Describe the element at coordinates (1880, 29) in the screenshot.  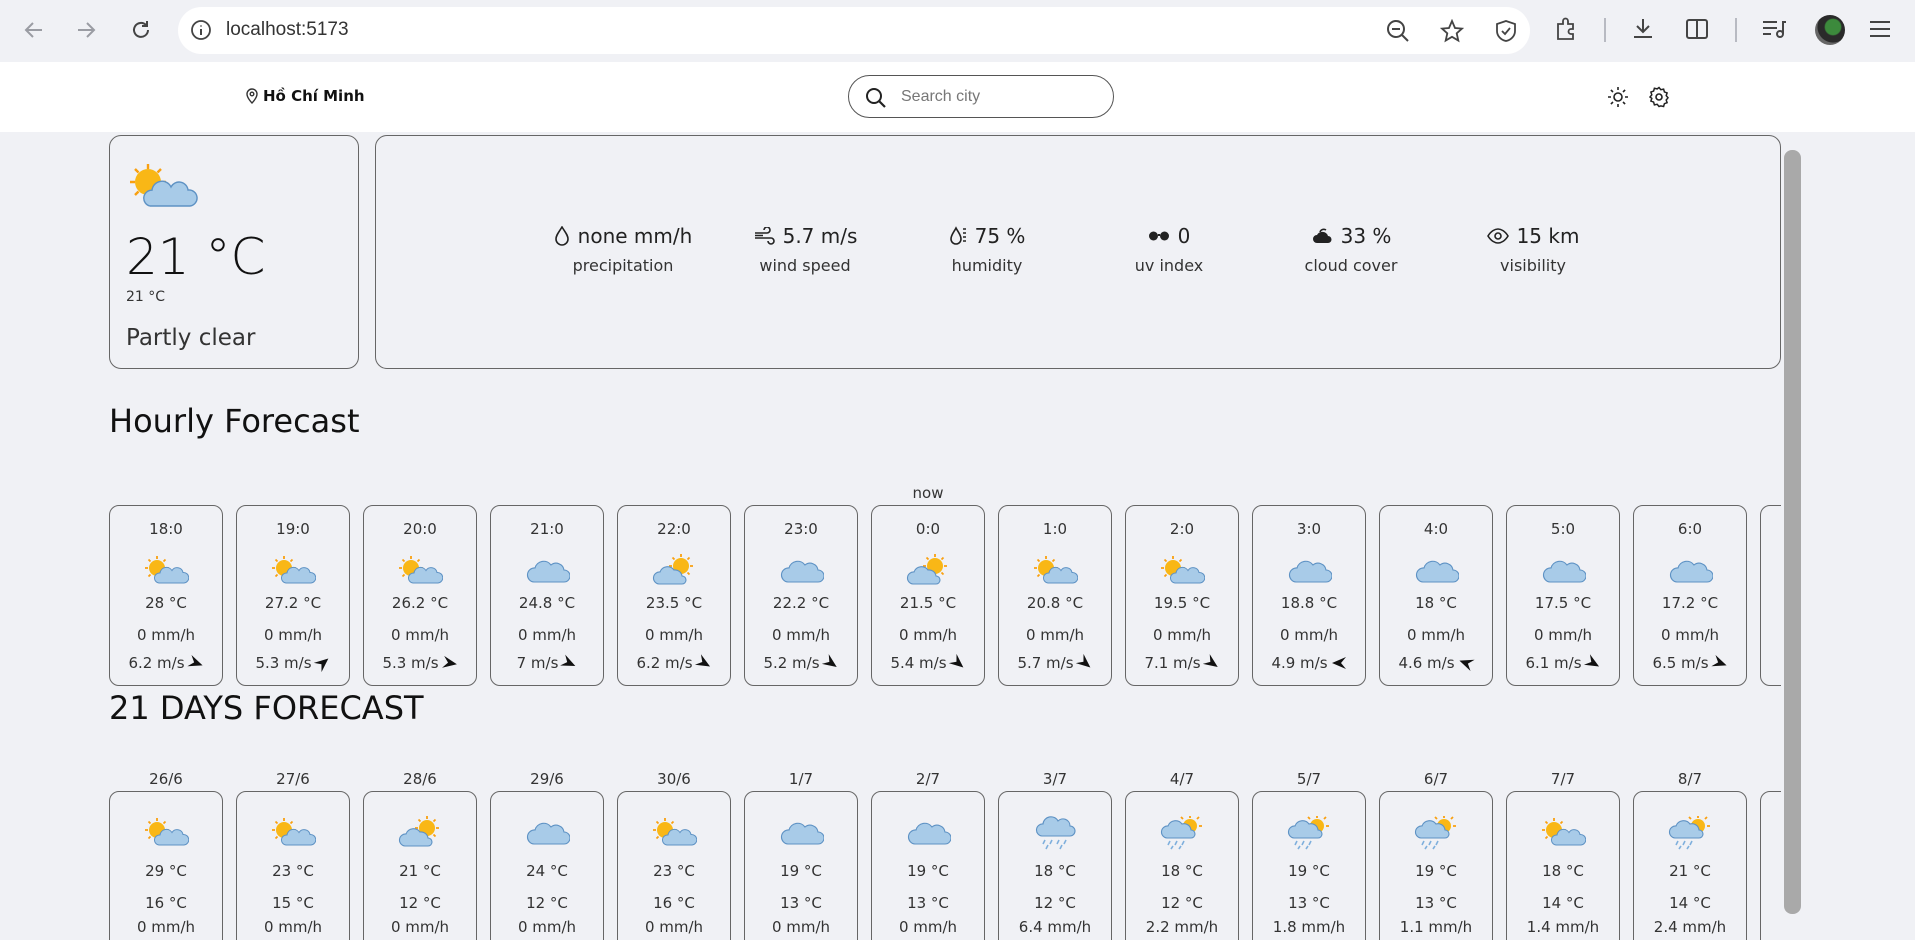
I see `menu-icon` at that location.